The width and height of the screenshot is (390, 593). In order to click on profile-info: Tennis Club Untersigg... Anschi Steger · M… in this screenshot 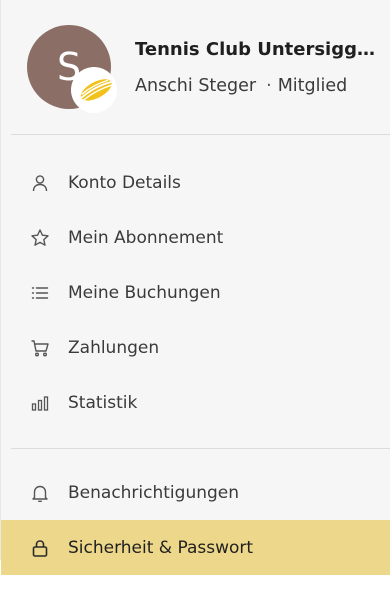, I will do `click(255, 67)`.